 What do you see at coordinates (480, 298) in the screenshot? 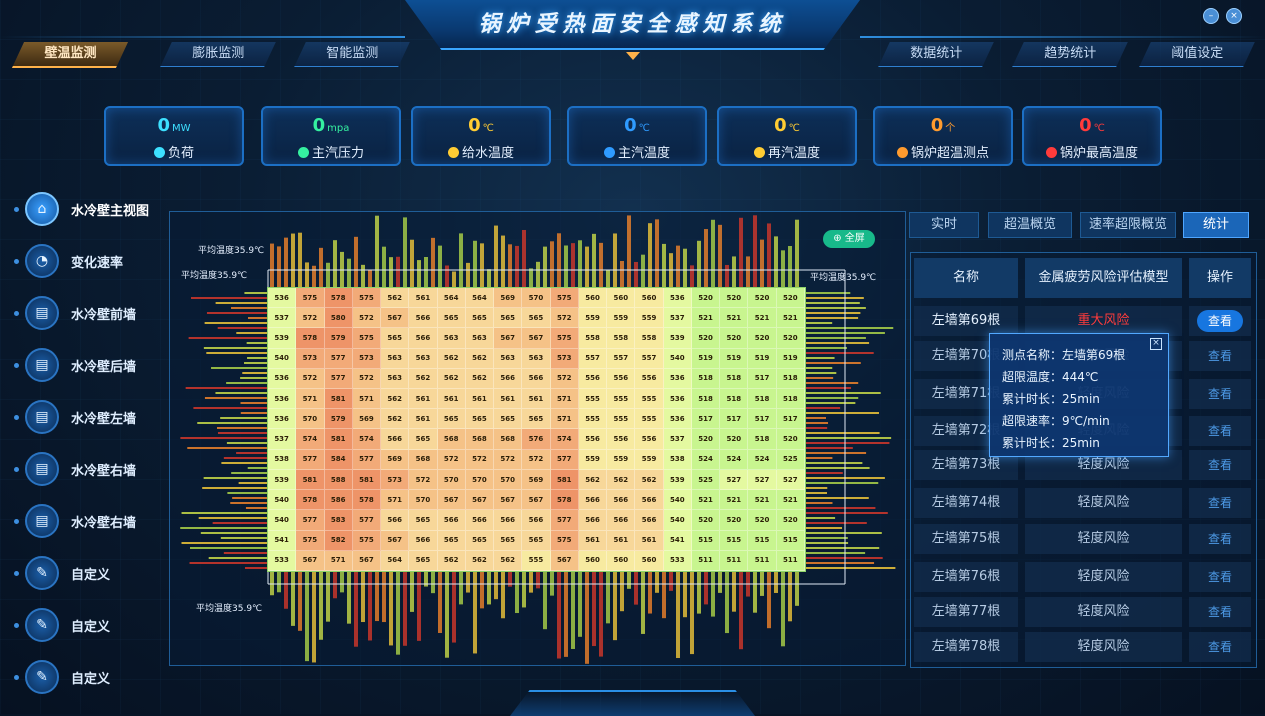
I see `heatmap-cell: 564` at bounding box center [480, 298].